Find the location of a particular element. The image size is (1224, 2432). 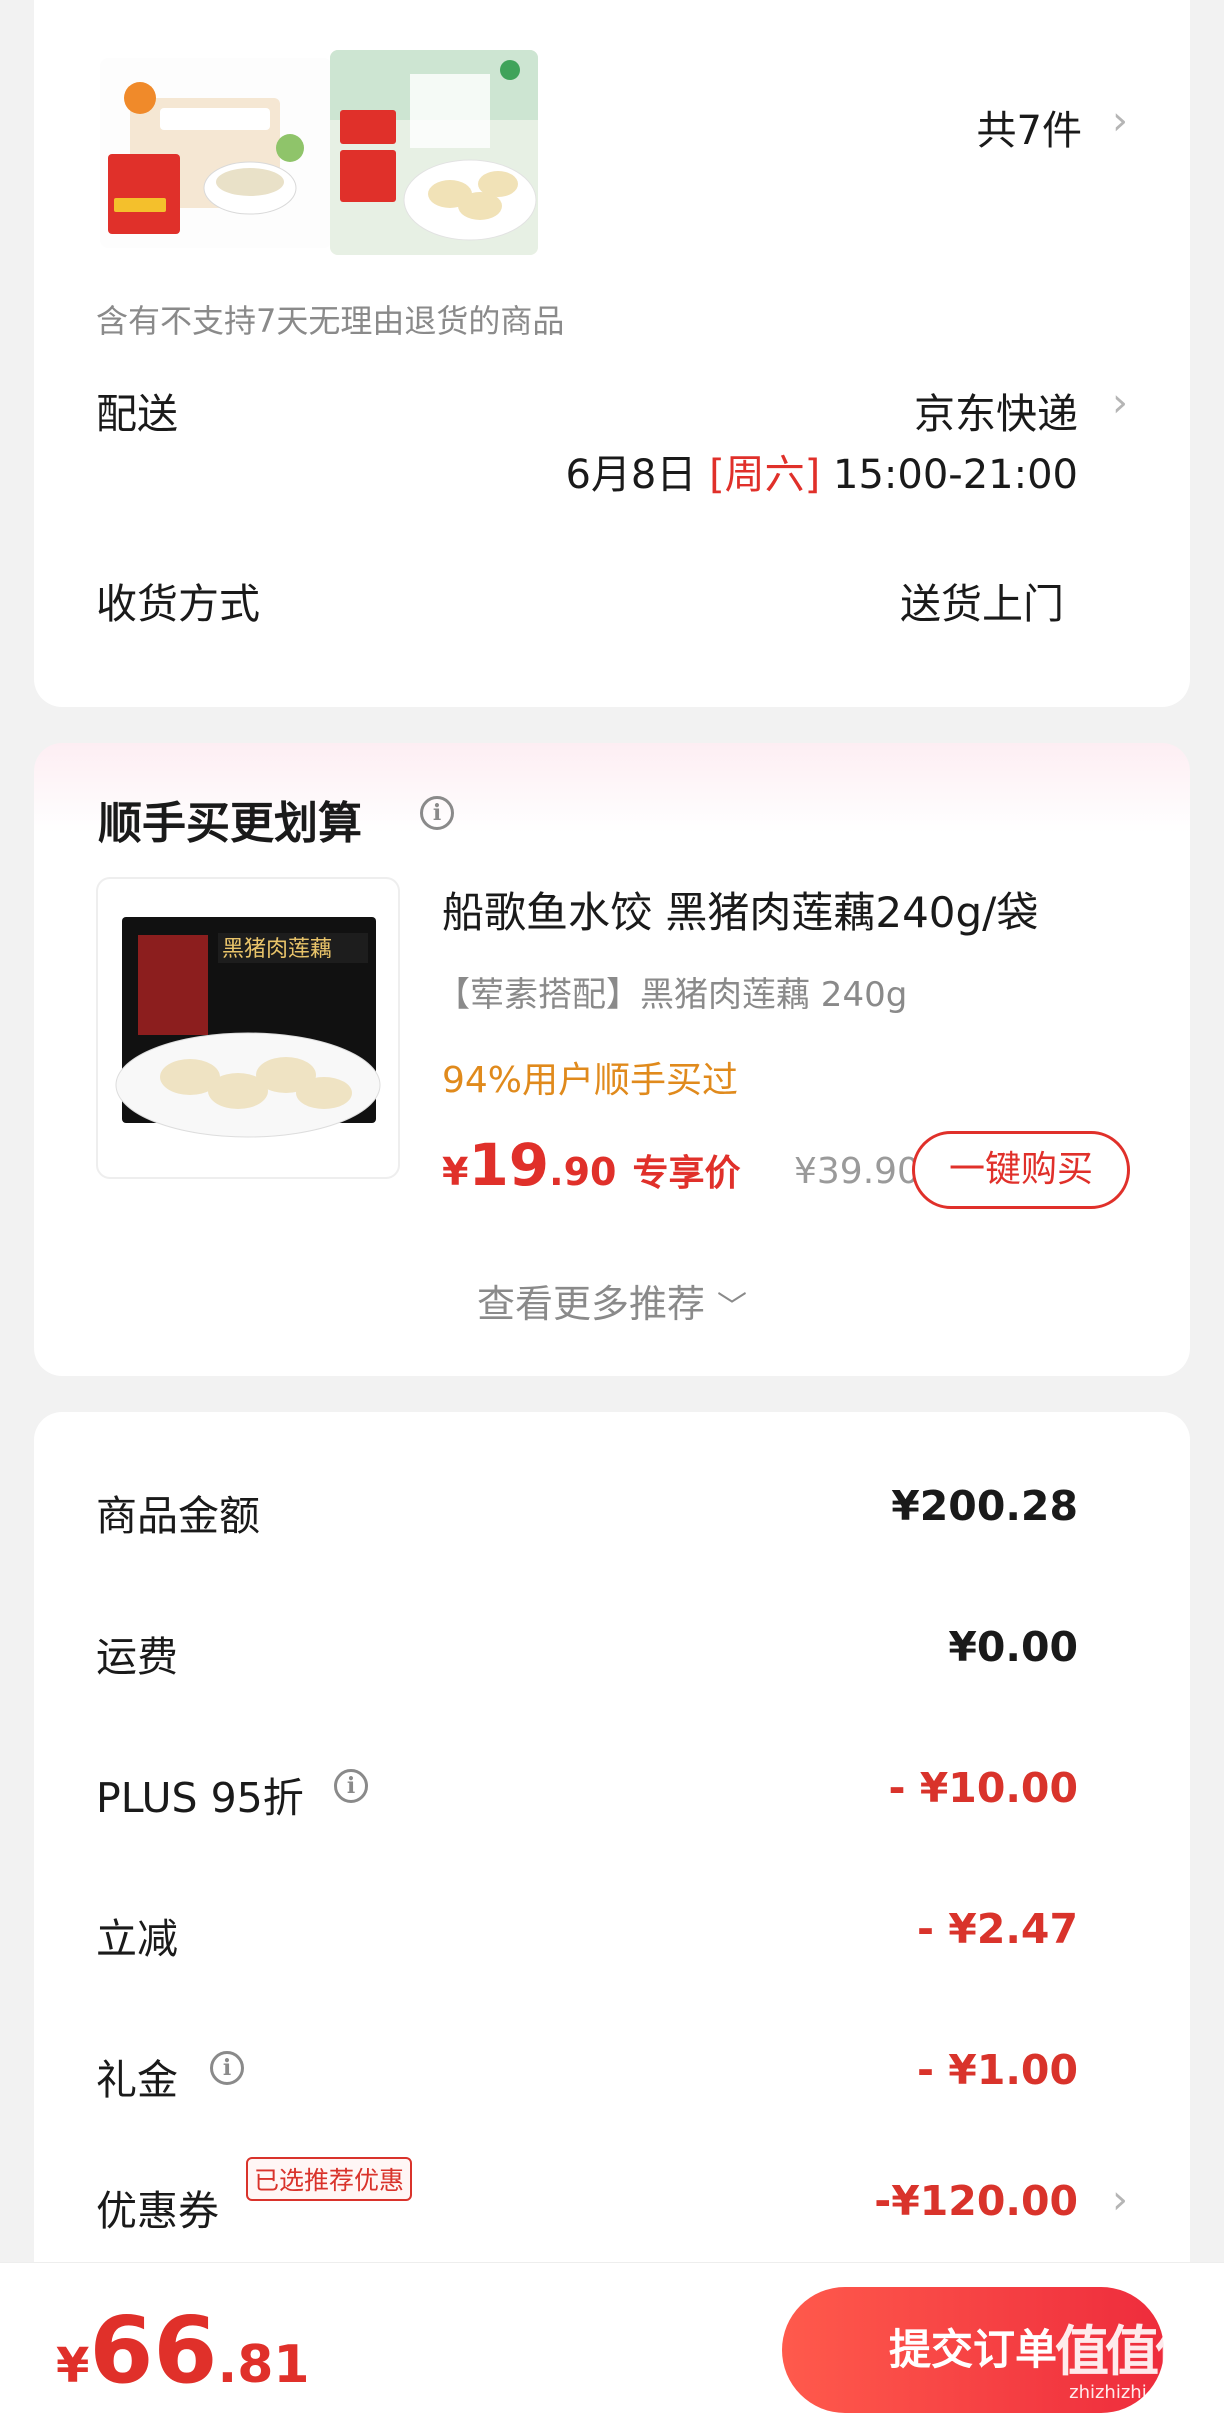

upsell-product-image: 黑猪肉莲藕 is located at coordinates (248, 1028).